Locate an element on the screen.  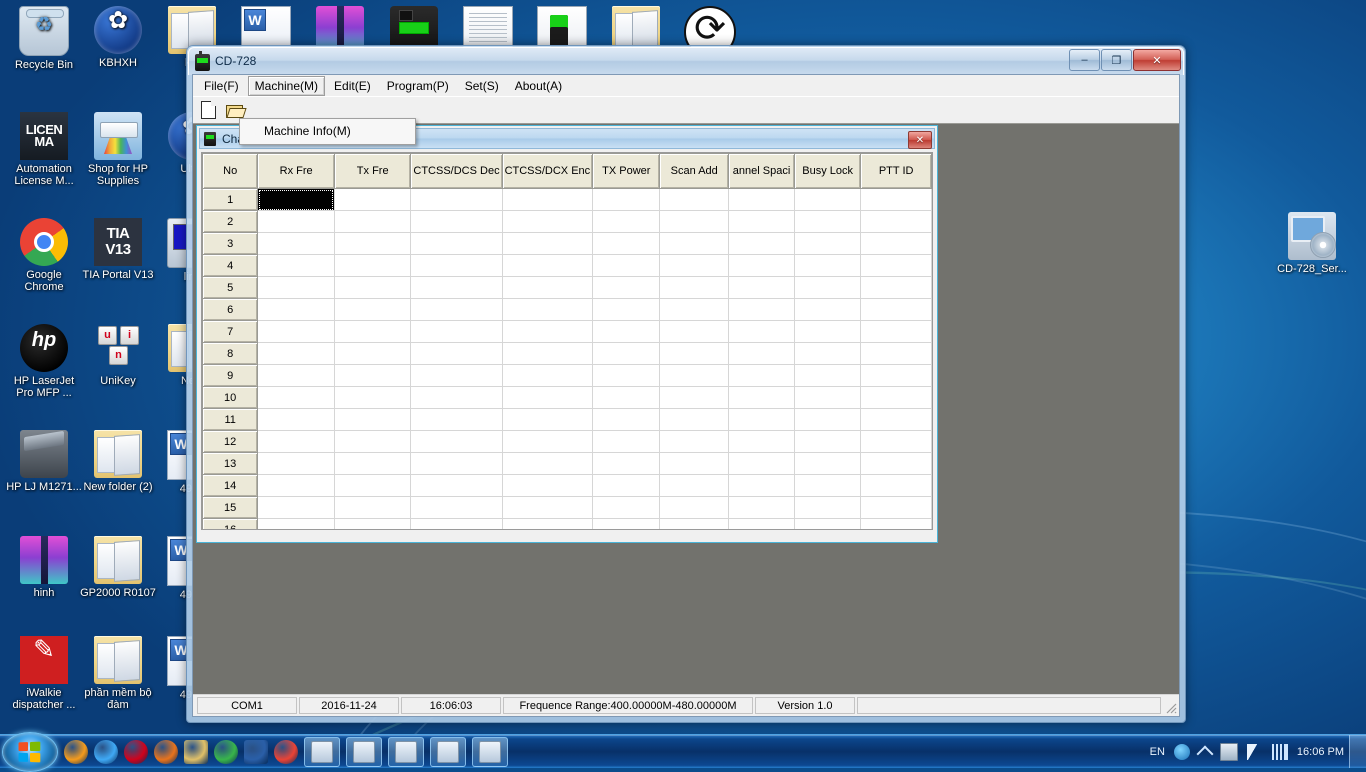
new-file-button is located at coordinates (208, 110).